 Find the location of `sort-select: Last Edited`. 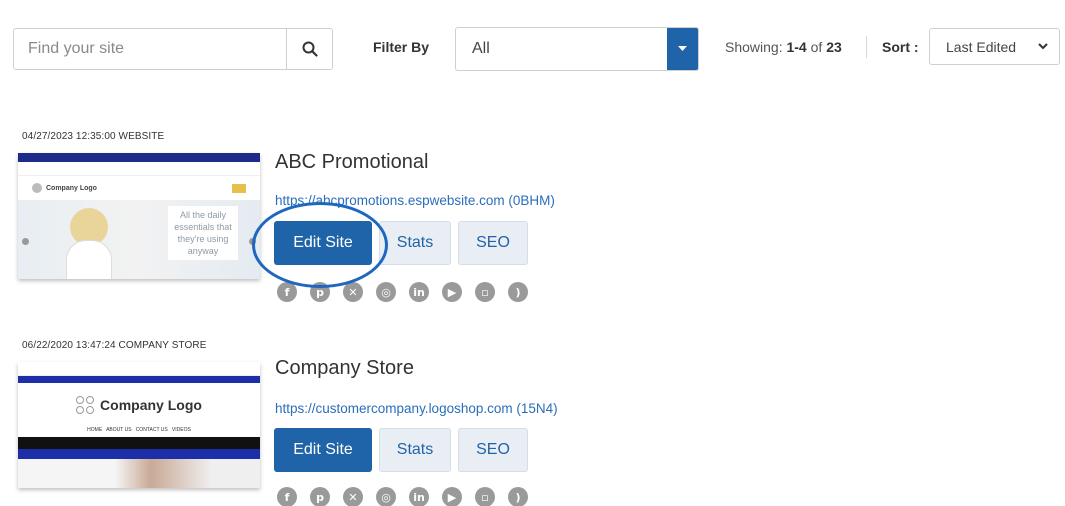

sort-select: Last Edited is located at coordinates (994, 46).